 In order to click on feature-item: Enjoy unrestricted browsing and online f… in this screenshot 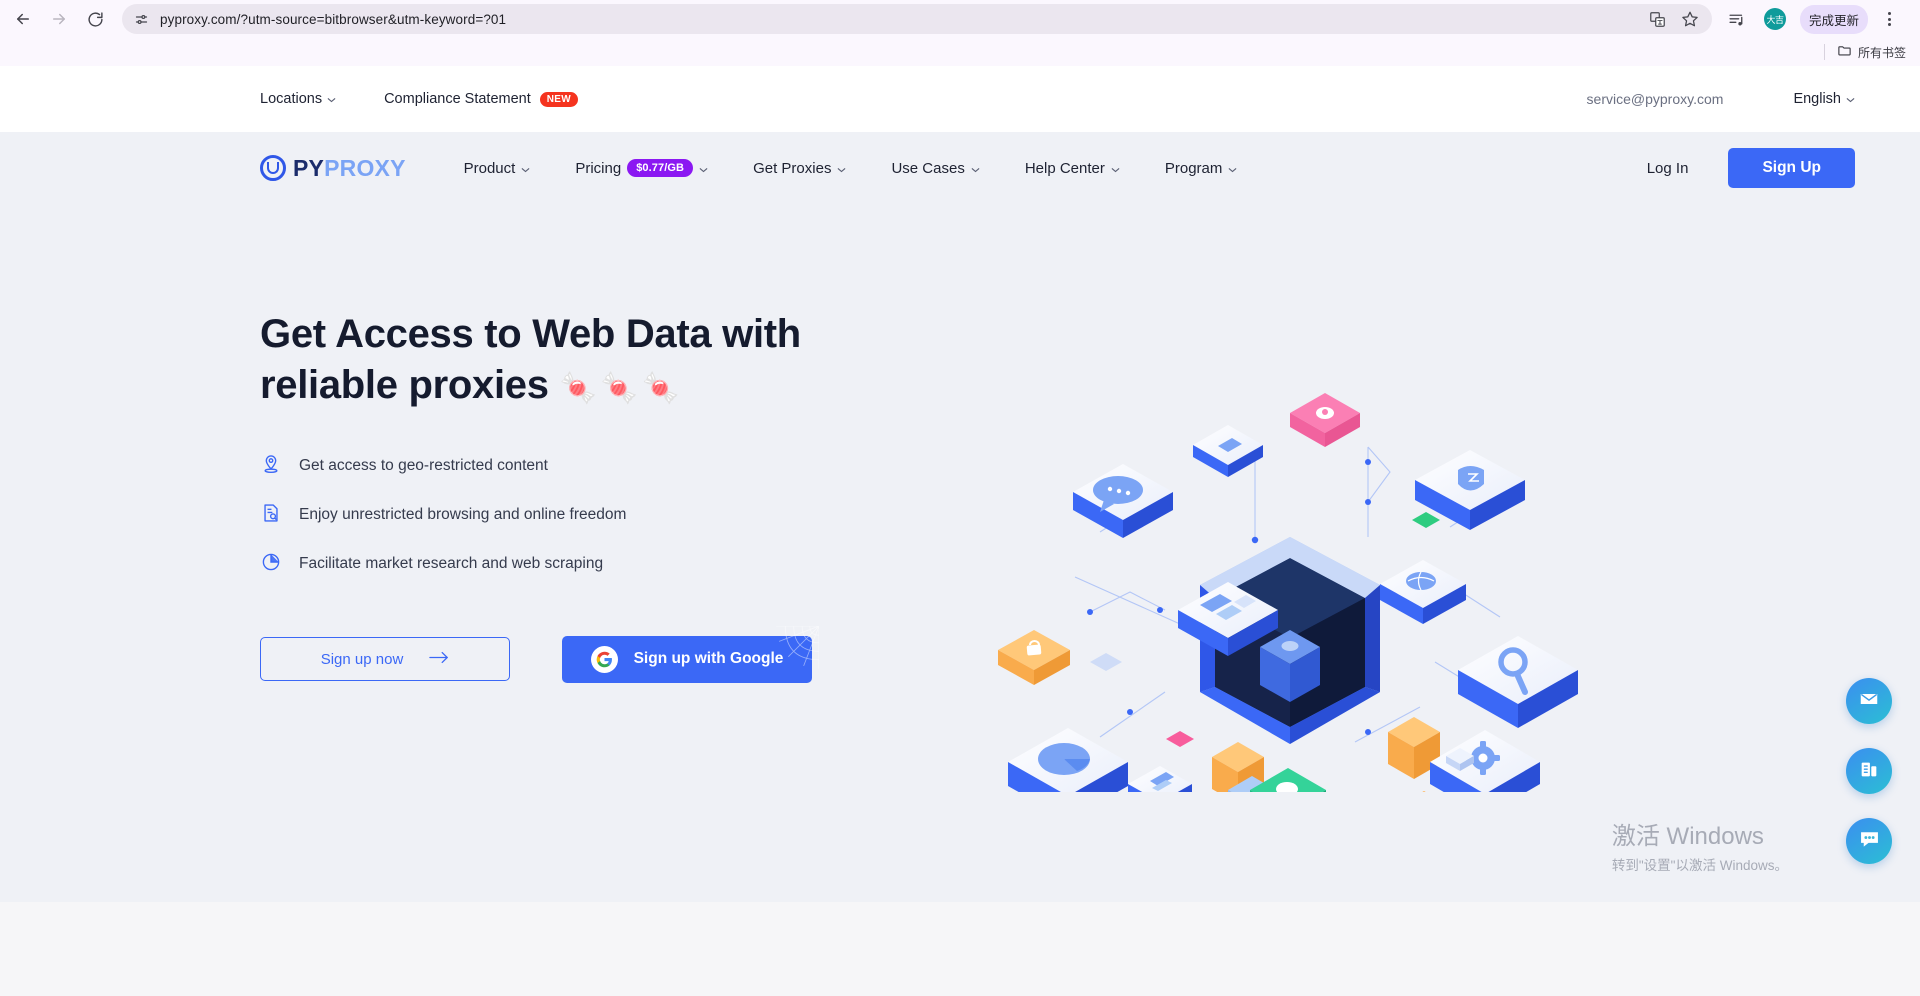, I will do `click(580, 515)`.